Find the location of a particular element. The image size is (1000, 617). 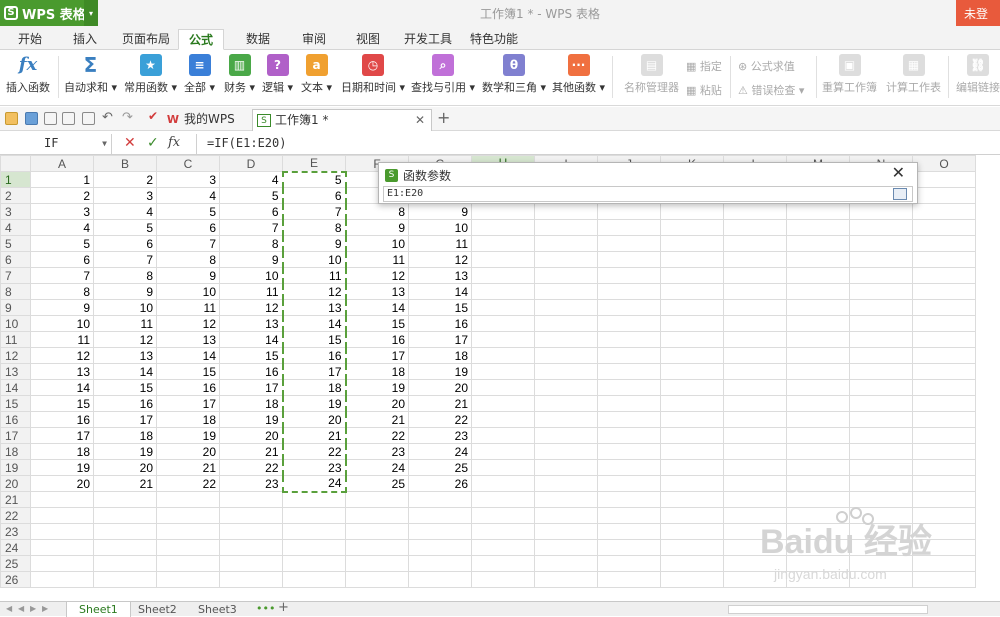

lookup-functions-button: ⌕ 查找与引用 ▾ is located at coordinates (443, 74).